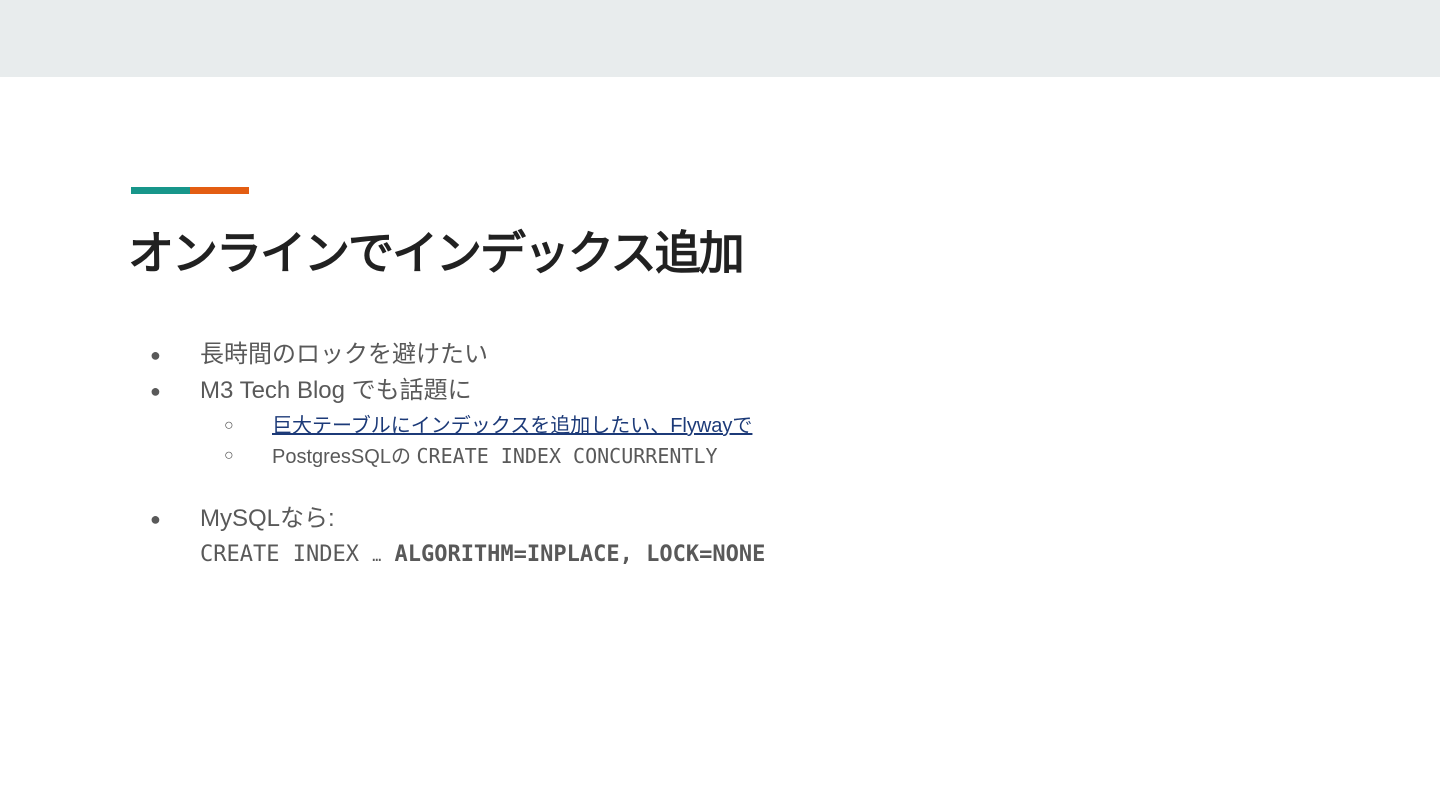  Describe the element at coordinates (720, 38) in the screenshot. I see `top-bar` at that location.